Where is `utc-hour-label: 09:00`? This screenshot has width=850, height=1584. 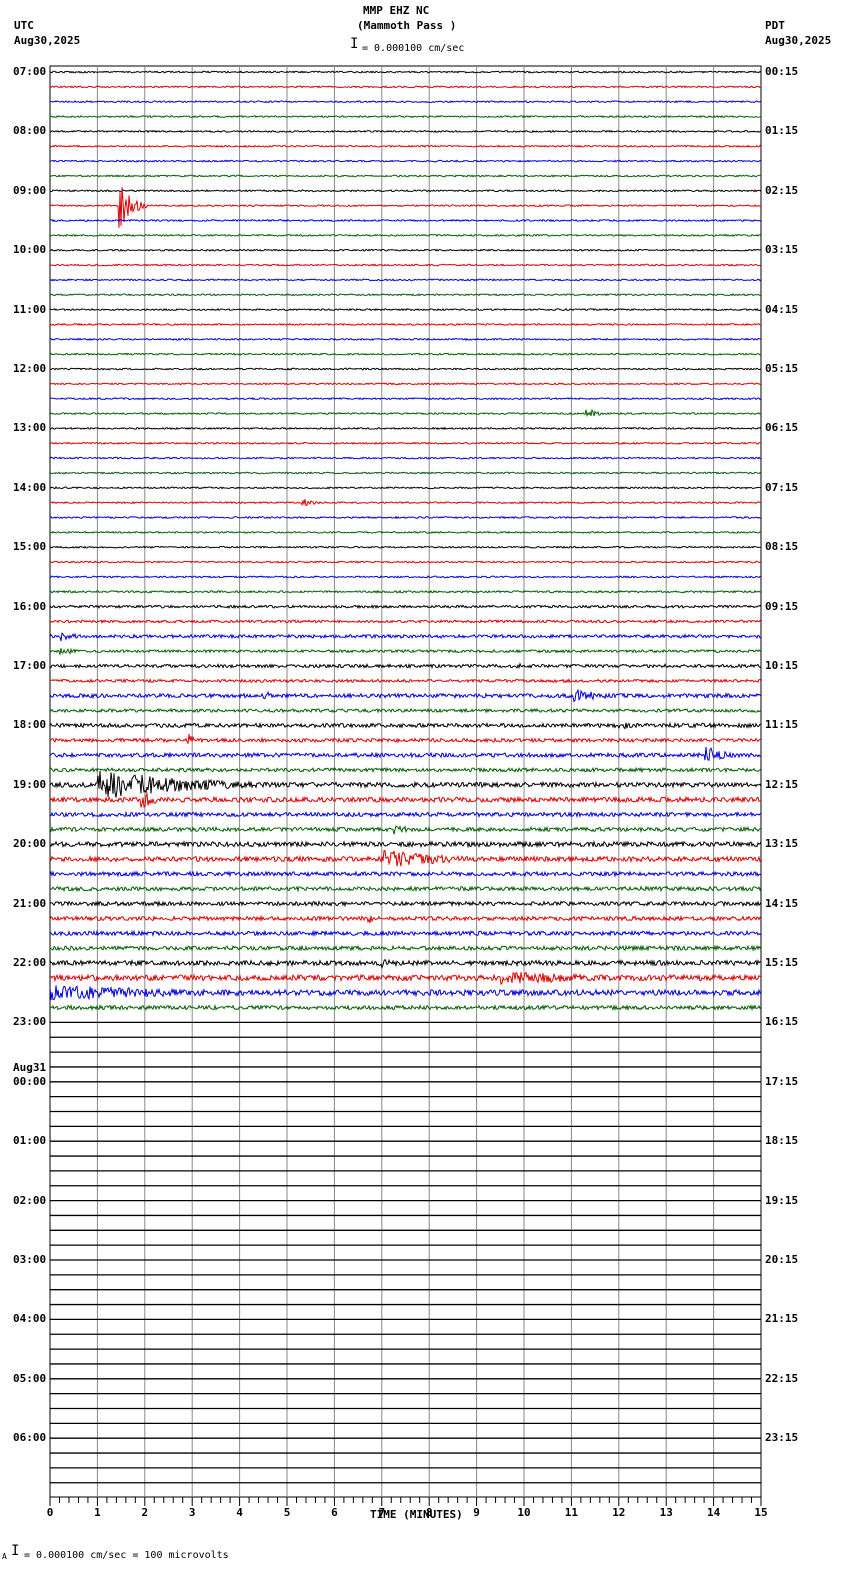 utc-hour-label: 09:00 is located at coordinates (30, 190).